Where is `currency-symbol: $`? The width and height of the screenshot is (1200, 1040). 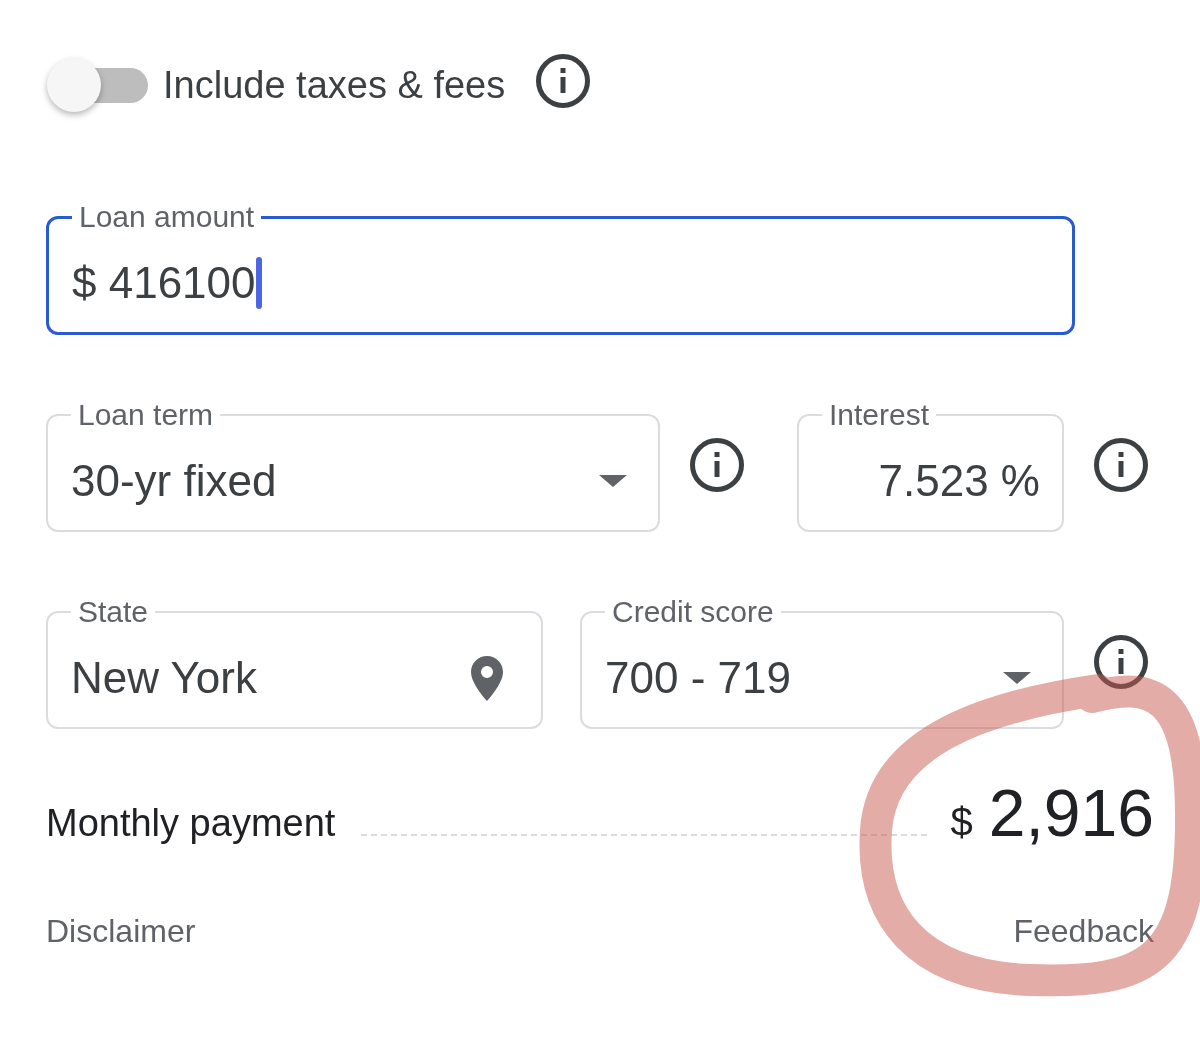
currency-symbol: $ is located at coordinates (961, 822).